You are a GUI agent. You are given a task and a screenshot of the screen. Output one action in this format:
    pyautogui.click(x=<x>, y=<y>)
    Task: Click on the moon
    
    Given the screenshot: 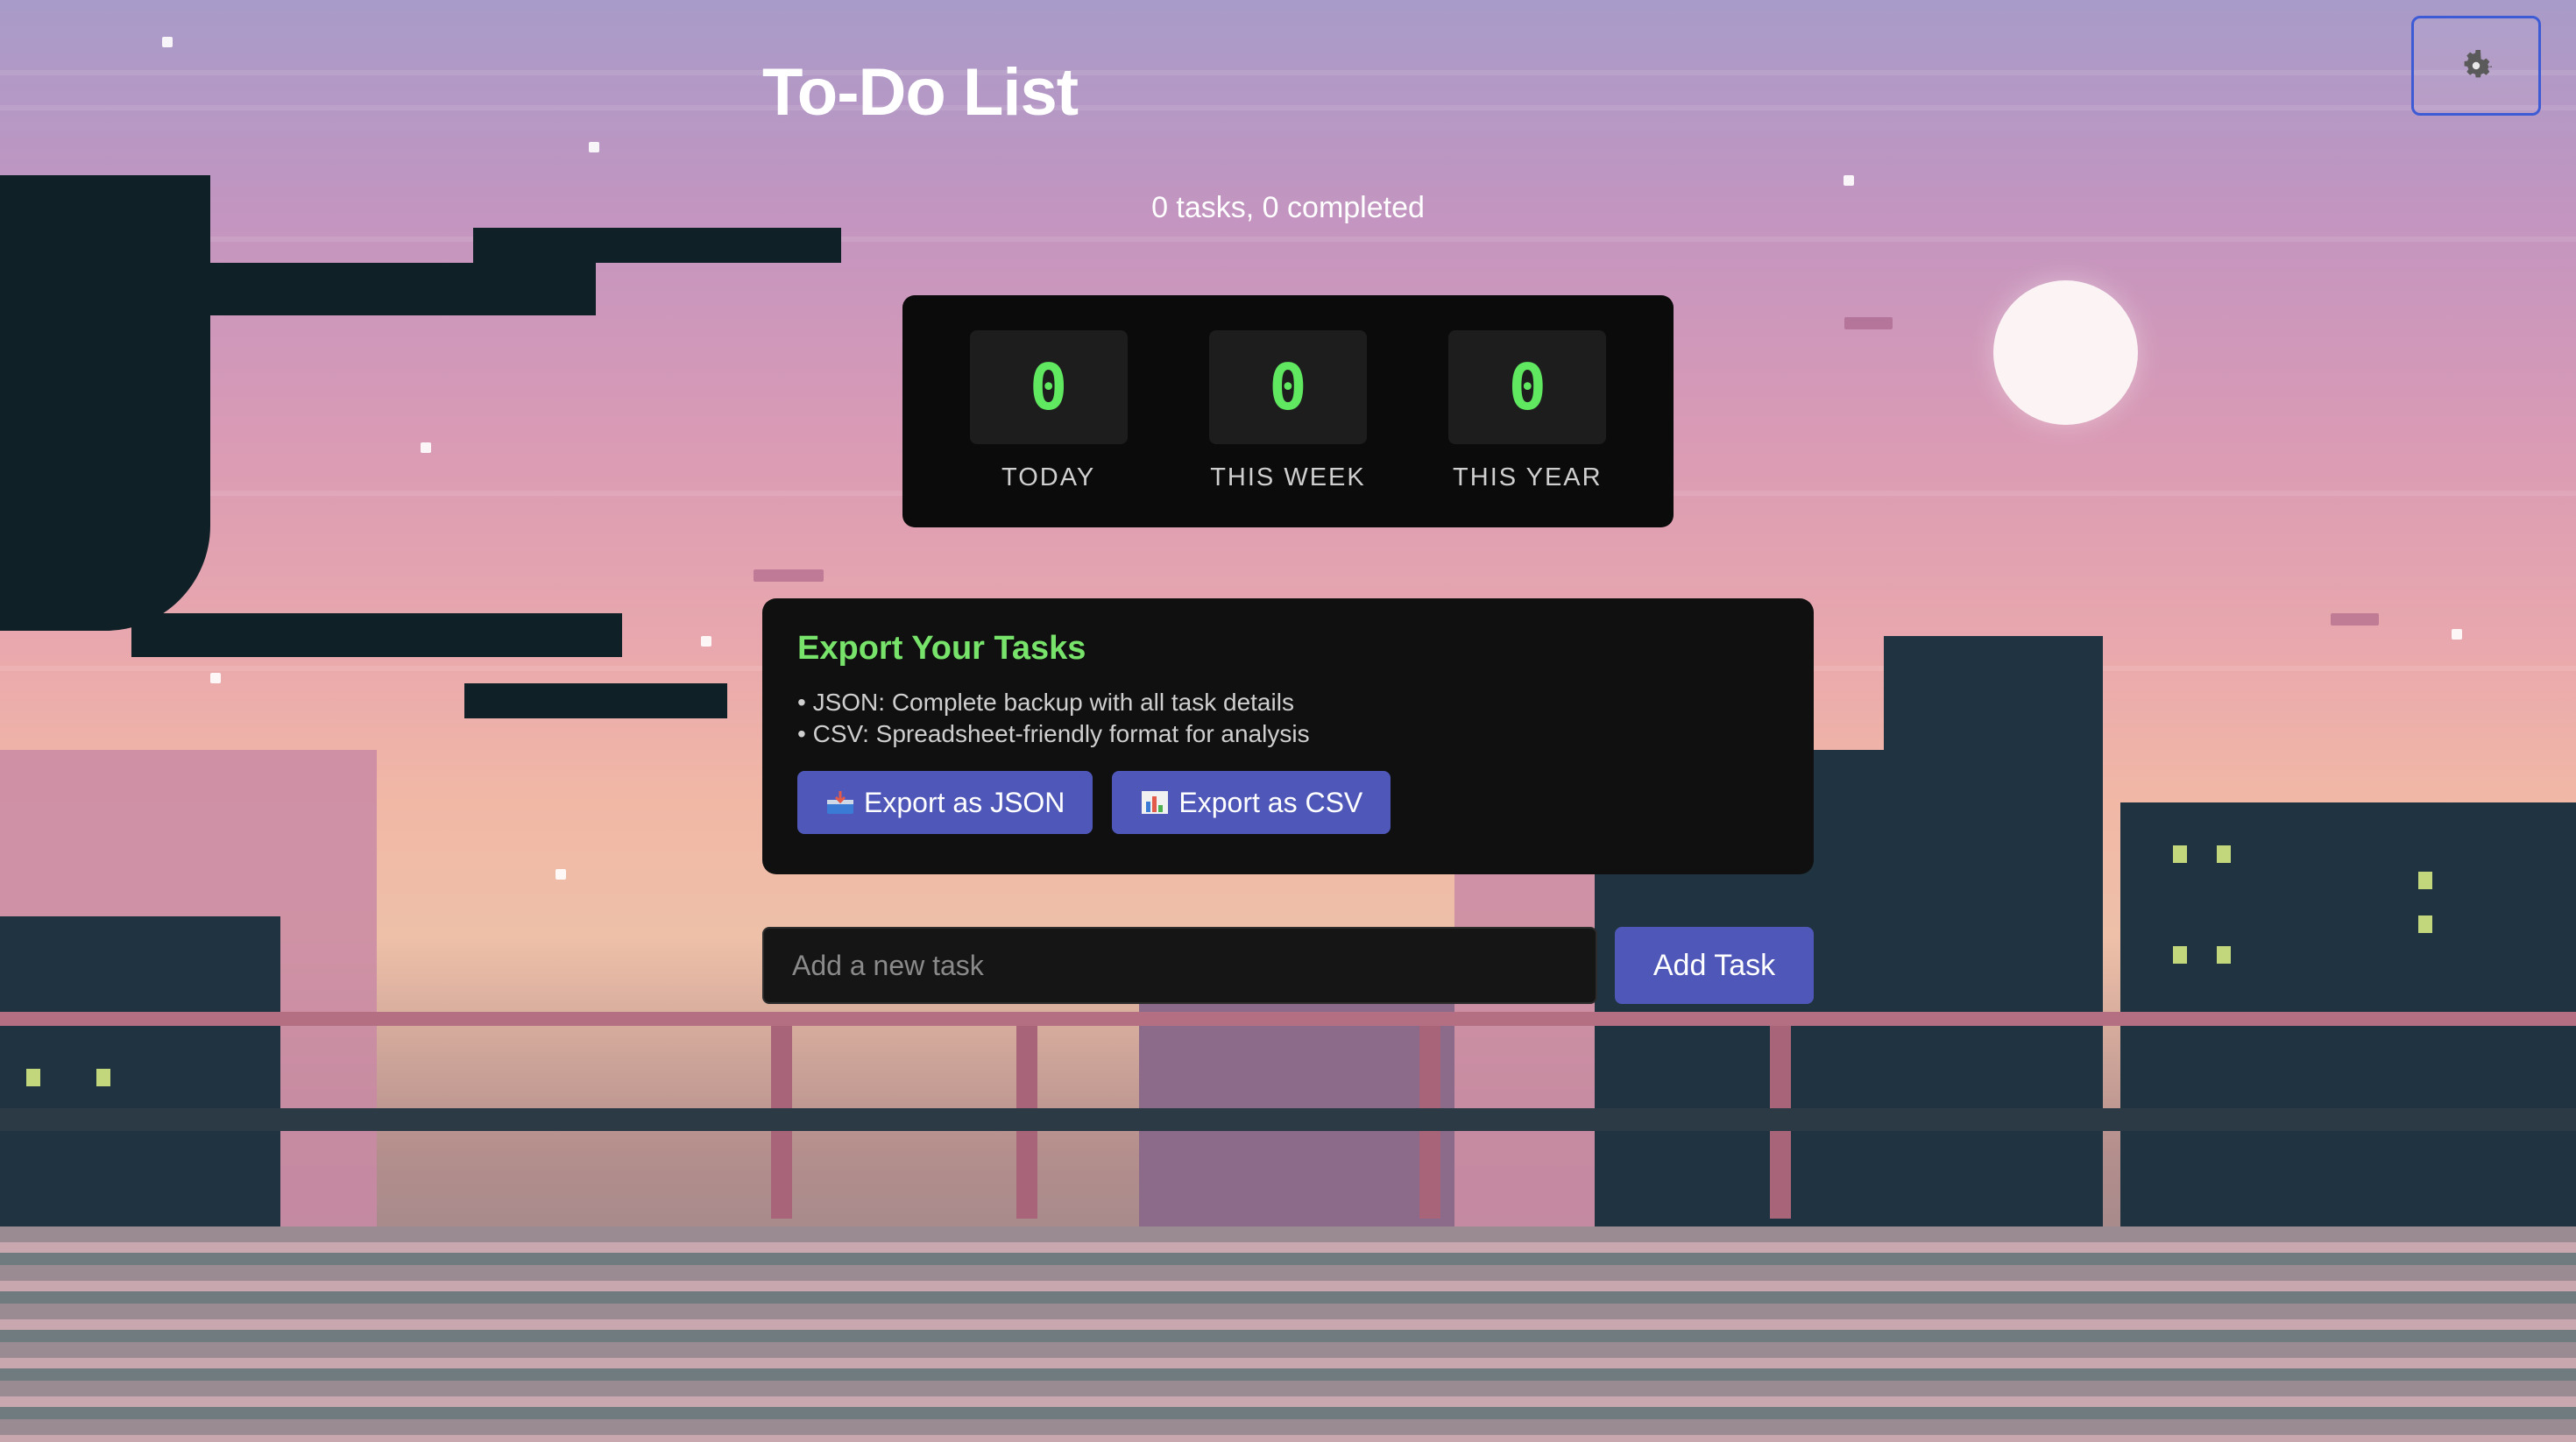 What is the action you would take?
    pyautogui.click(x=2065, y=352)
    